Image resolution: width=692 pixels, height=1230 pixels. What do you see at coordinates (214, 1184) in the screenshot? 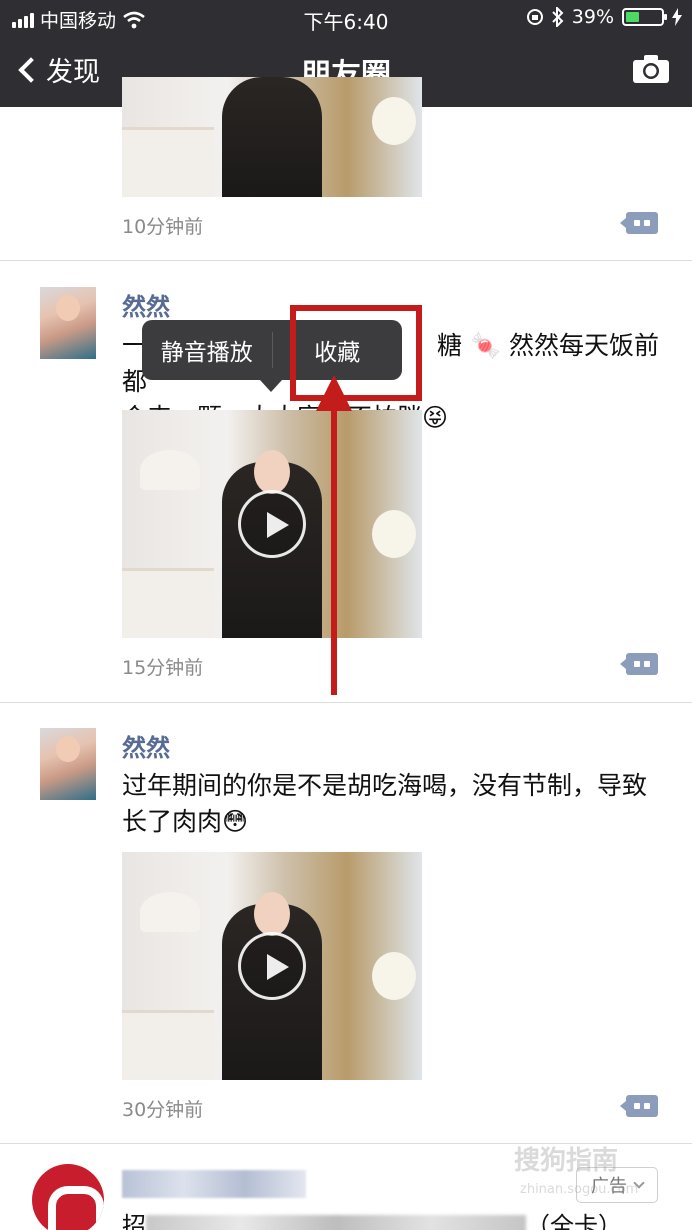
I see `ad-name-blurred` at bounding box center [214, 1184].